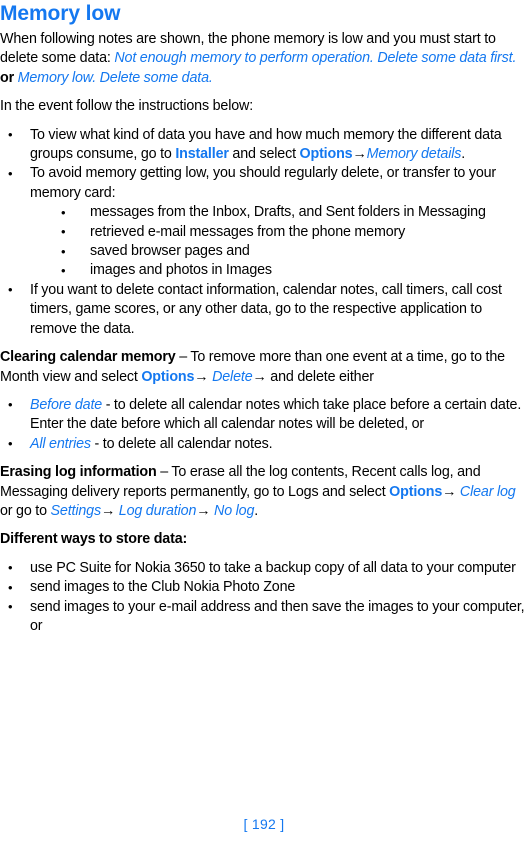 Image resolution: width=528 pixels, height=841 pixels. I want to click on store-data-heading: Different ways to store data, so click(91, 539).